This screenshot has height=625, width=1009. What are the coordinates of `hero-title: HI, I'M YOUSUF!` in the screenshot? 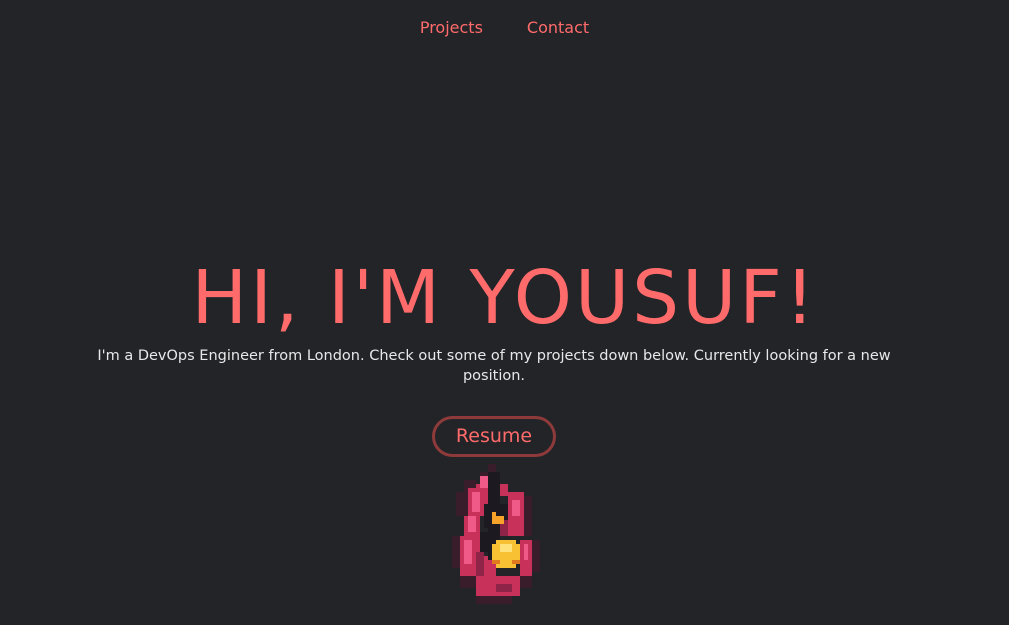 It's located at (504, 298).